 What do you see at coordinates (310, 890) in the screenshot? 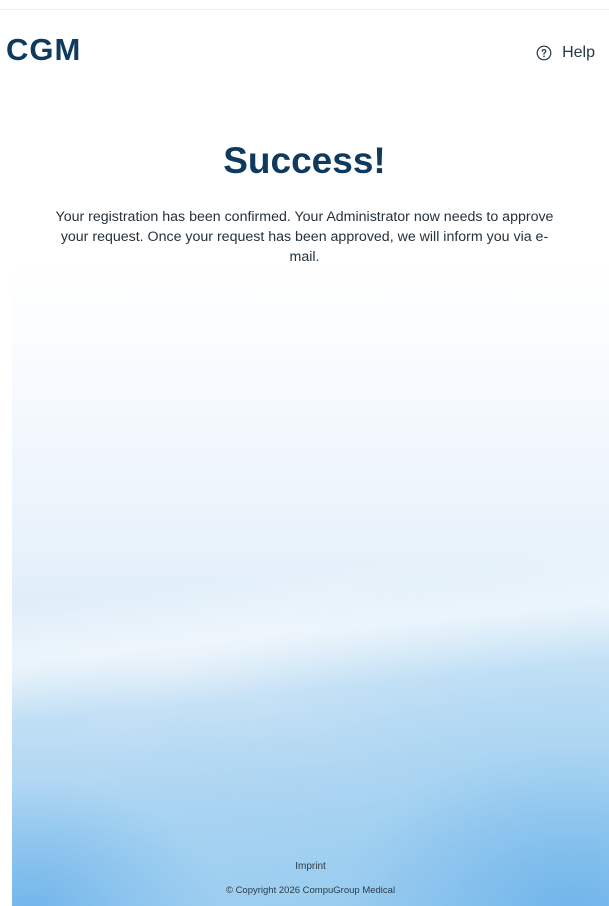
I see `copyright-text: © Copyright 2026 CompuGroup Medical` at bounding box center [310, 890].